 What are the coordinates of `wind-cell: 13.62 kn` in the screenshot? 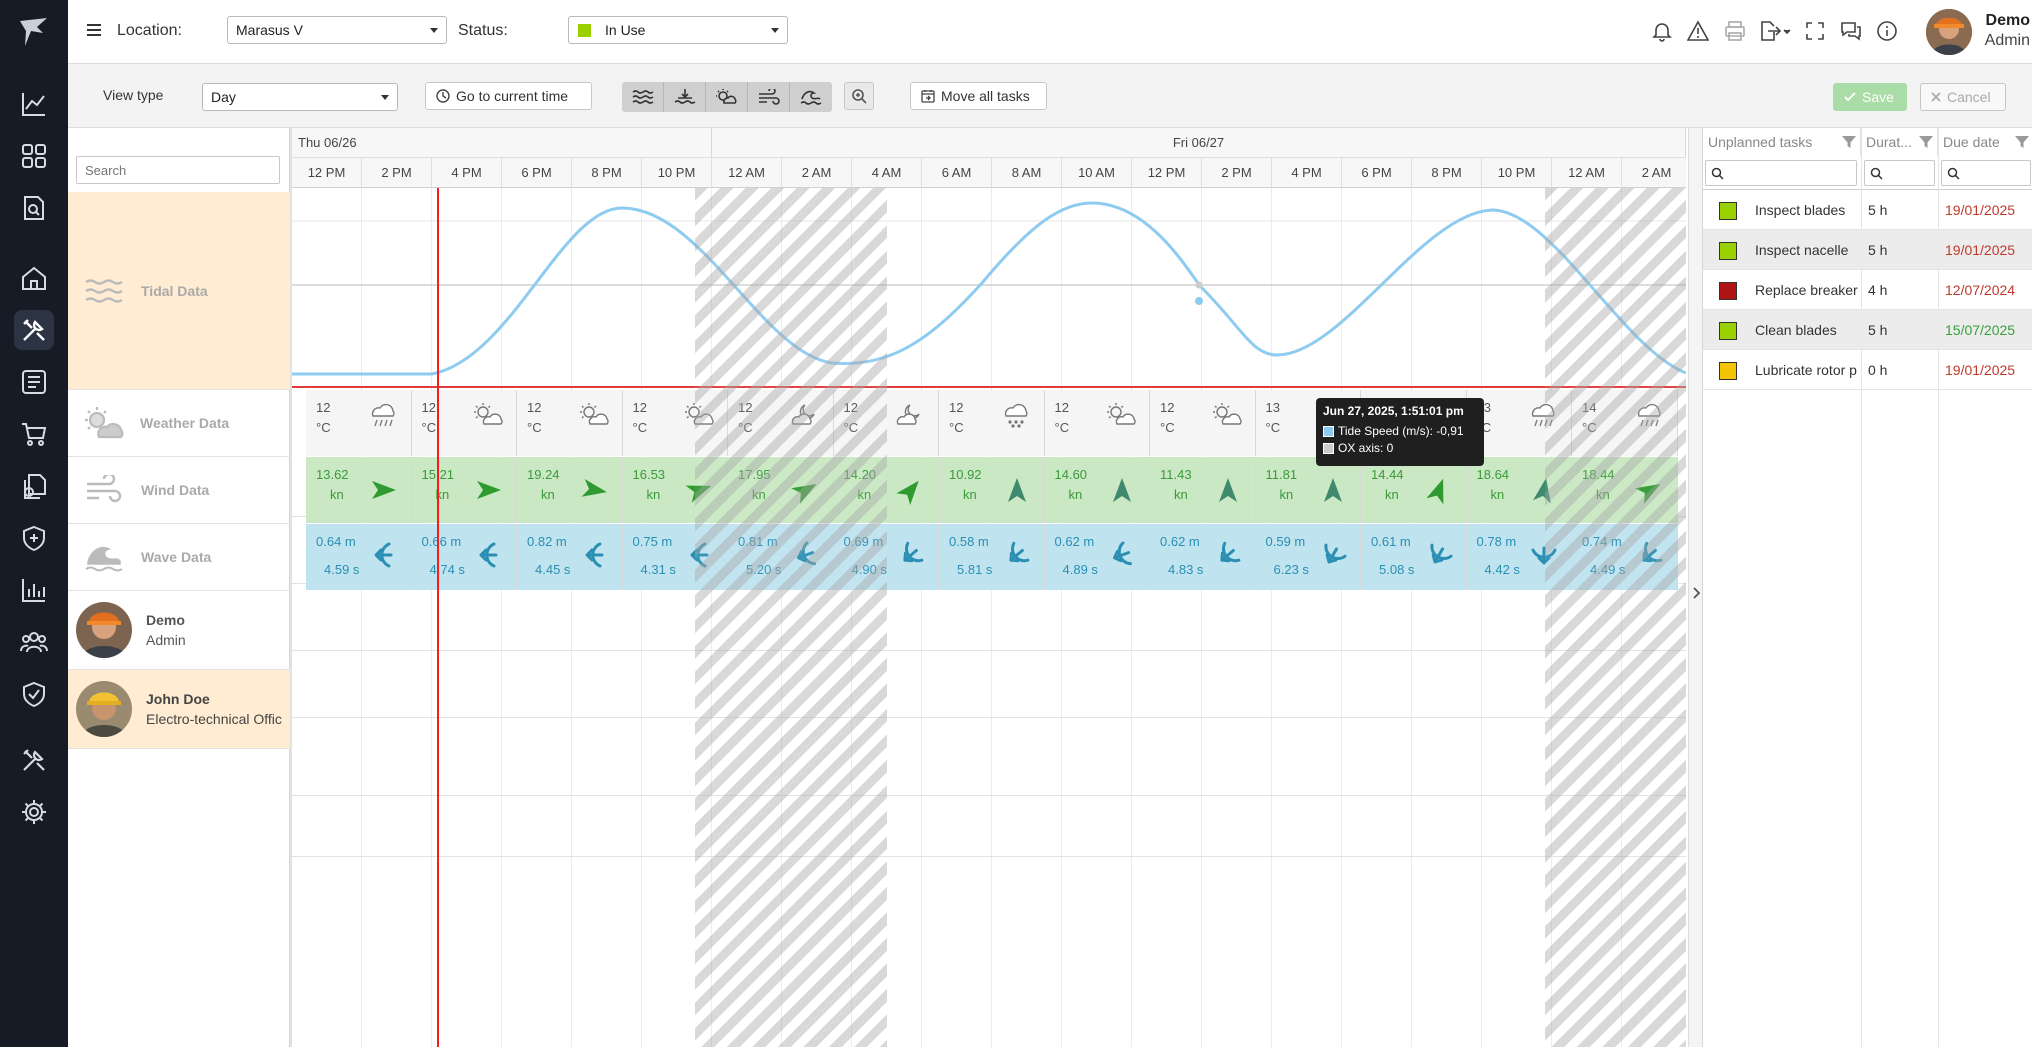 It's located at (359, 490).